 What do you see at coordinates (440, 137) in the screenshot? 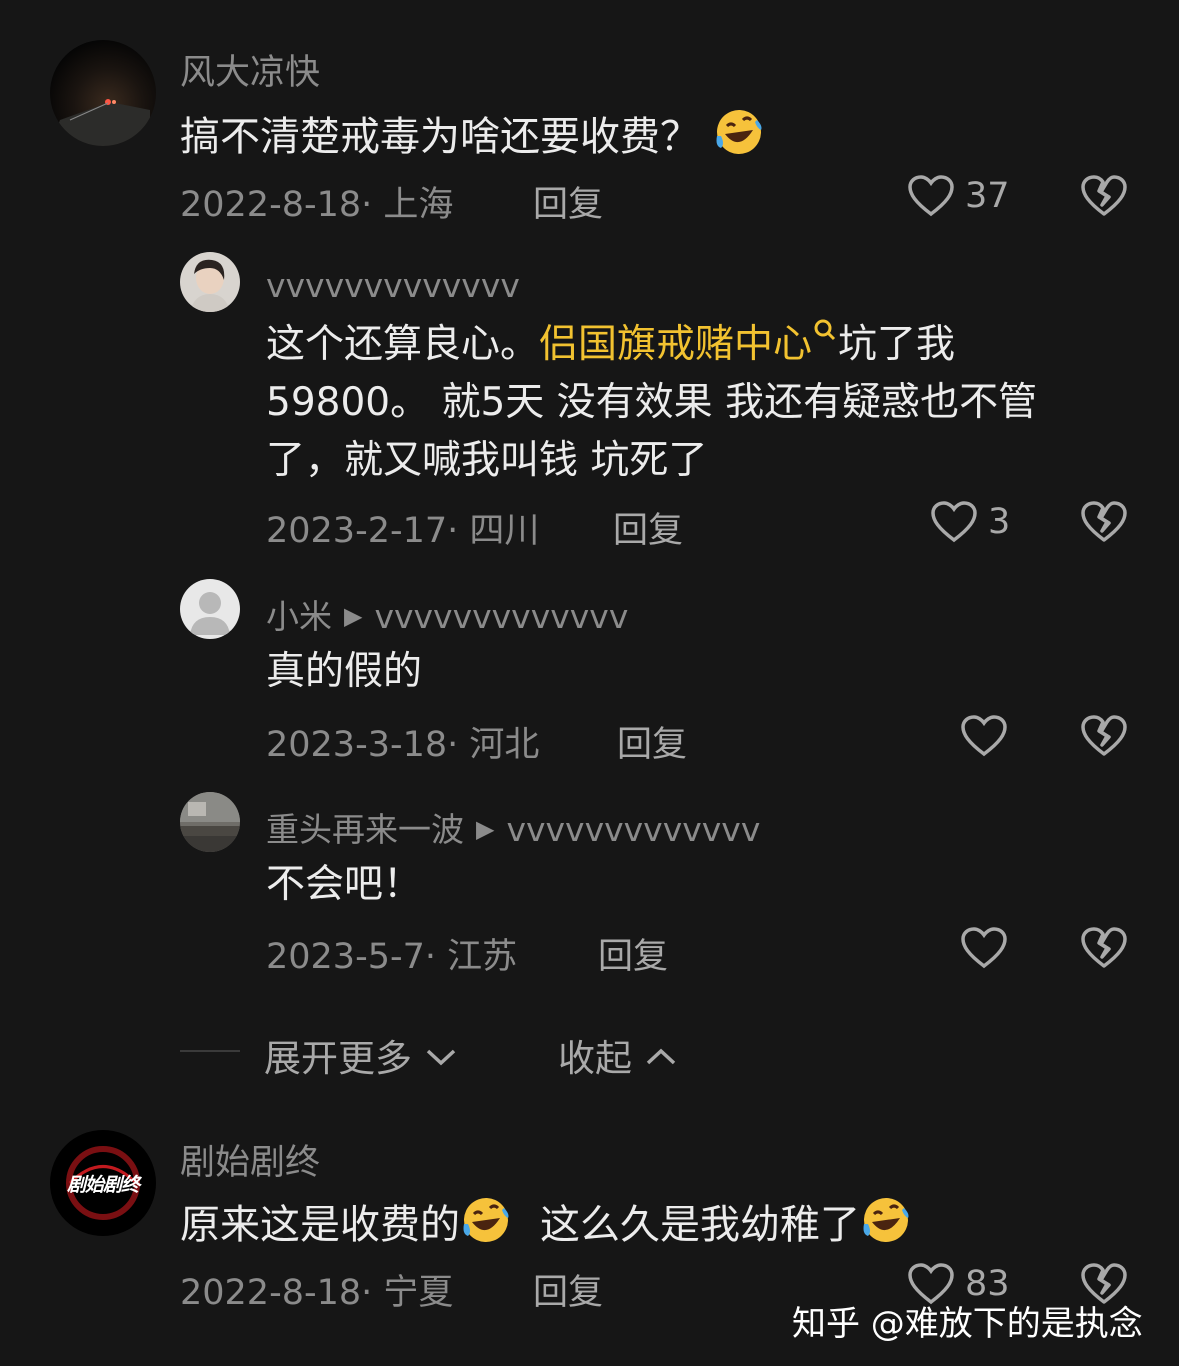
I see `comment-text-content: 搞不清楚戒毒为啥还要收费？` at bounding box center [440, 137].